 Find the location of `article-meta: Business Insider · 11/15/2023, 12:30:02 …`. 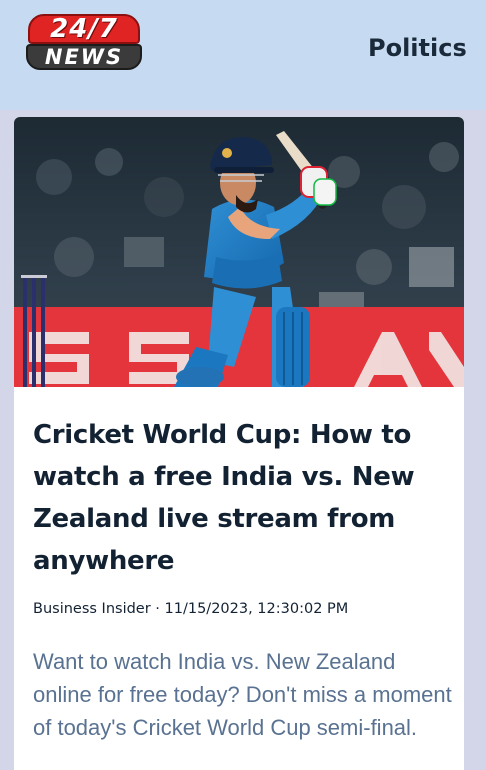

article-meta: Business Insider · 11/15/2023, 12:30:02 … is located at coordinates (243, 609).